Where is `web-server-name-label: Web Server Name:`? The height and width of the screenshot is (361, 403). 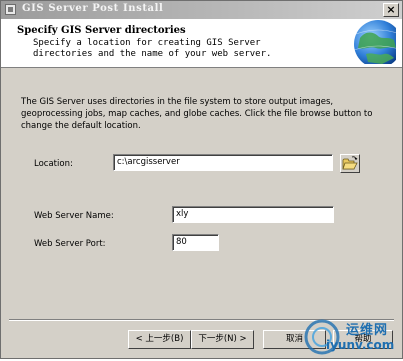
web-server-name-label: Web Server Name: is located at coordinates (74, 216).